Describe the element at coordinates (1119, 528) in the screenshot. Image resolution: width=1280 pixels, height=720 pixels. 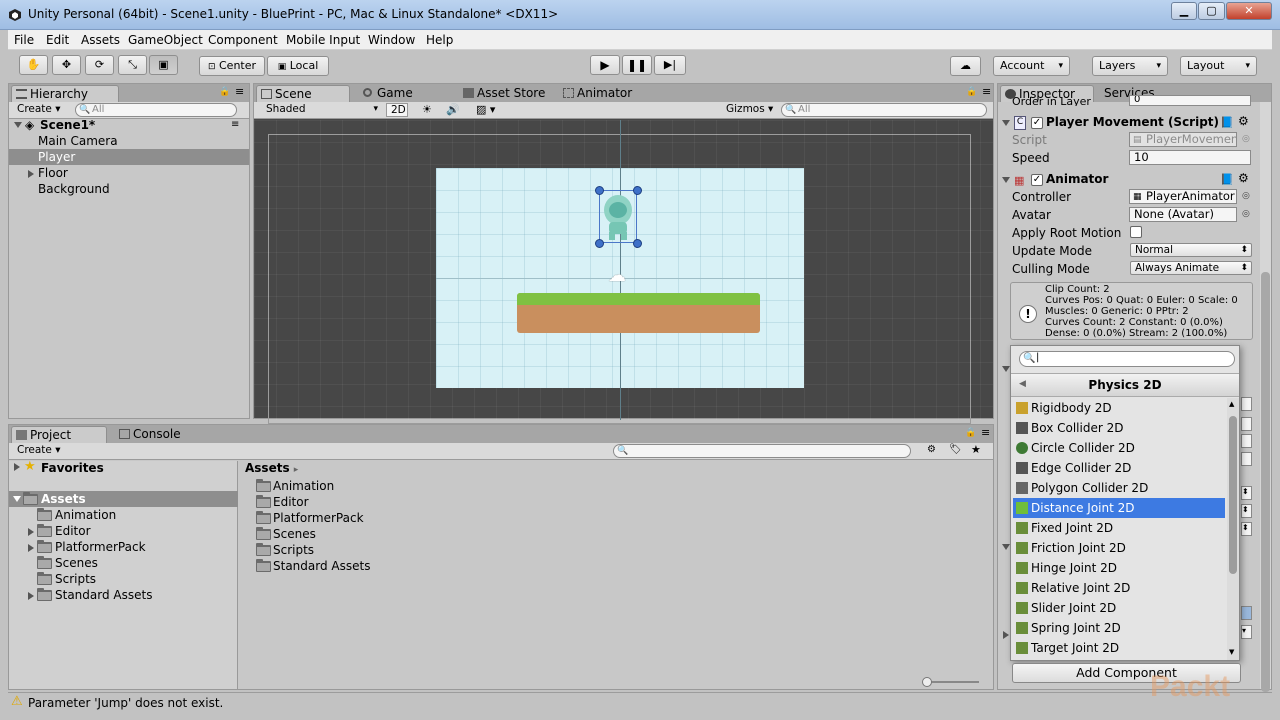
I see `component-item-fixed-joint-2d: Fixed Joint 2D` at that location.